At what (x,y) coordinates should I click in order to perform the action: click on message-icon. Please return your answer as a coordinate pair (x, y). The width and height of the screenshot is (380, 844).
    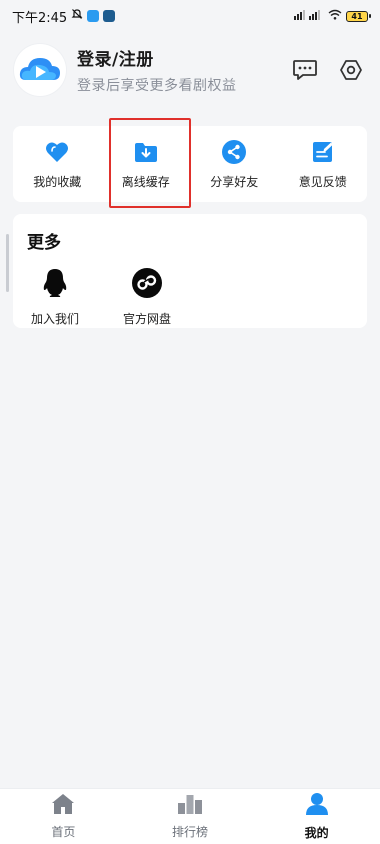
    Looking at the image, I should click on (305, 70).